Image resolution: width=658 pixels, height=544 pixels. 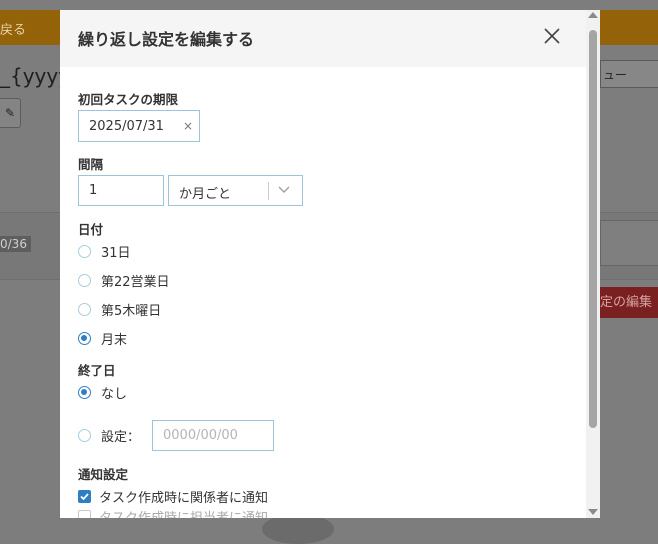 I want to click on checkbox-checked, so click(x=84, y=496).